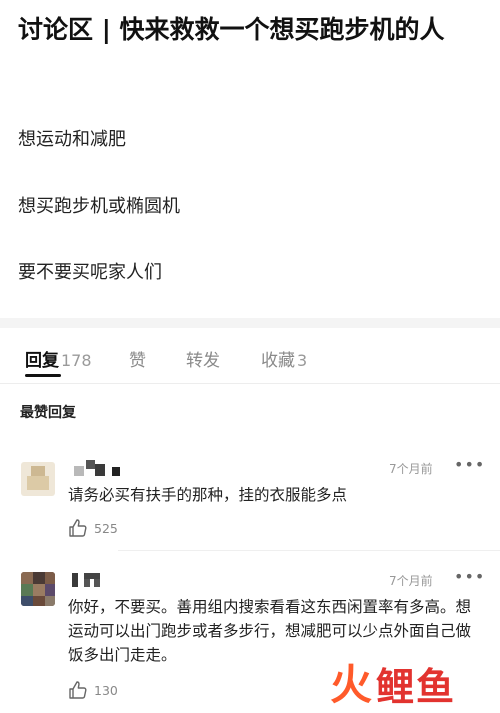 Image resolution: width=500 pixels, height=713 pixels. Describe the element at coordinates (42, 361) in the screenshot. I see `tab-label: 回复` at that location.